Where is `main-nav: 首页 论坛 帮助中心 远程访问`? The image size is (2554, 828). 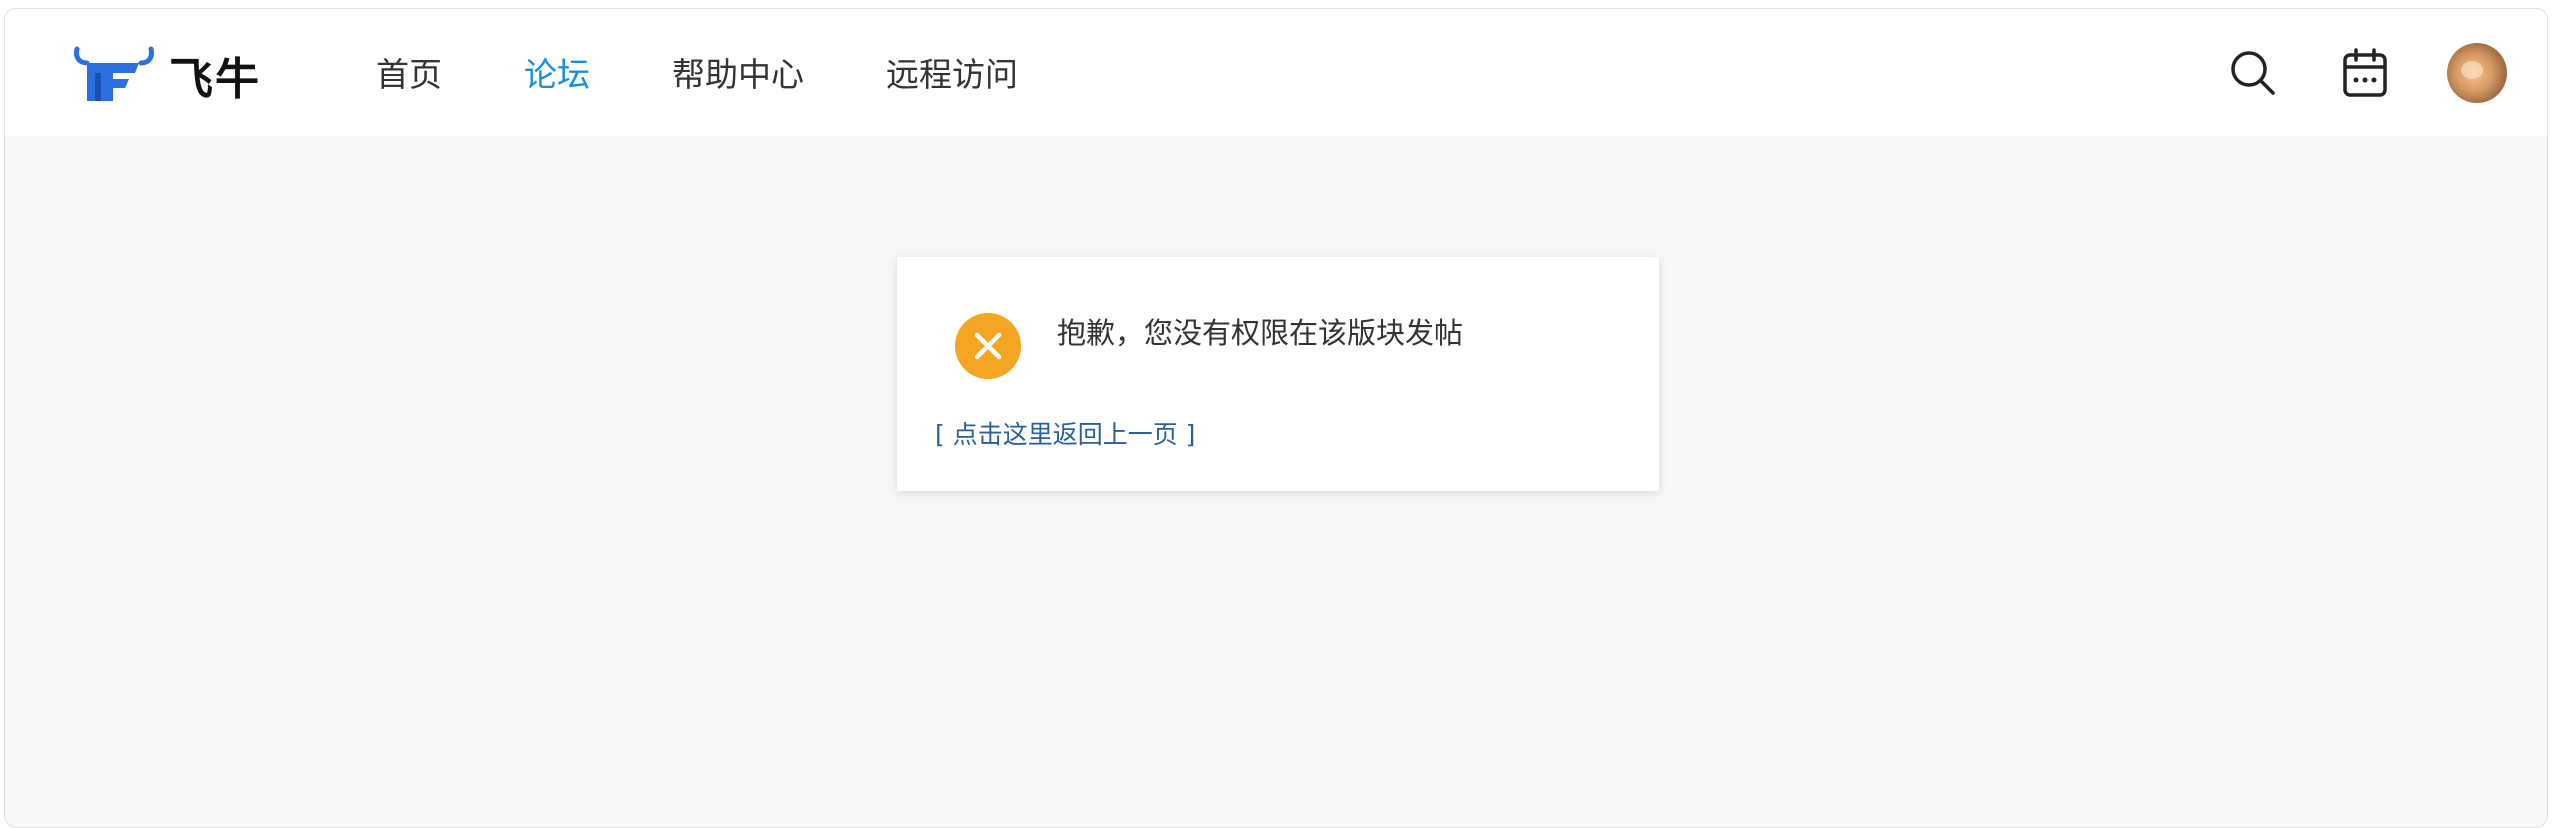
main-nav: 首页 论坛 帮助中心 远程访问 is located at coordinates (738, 75).